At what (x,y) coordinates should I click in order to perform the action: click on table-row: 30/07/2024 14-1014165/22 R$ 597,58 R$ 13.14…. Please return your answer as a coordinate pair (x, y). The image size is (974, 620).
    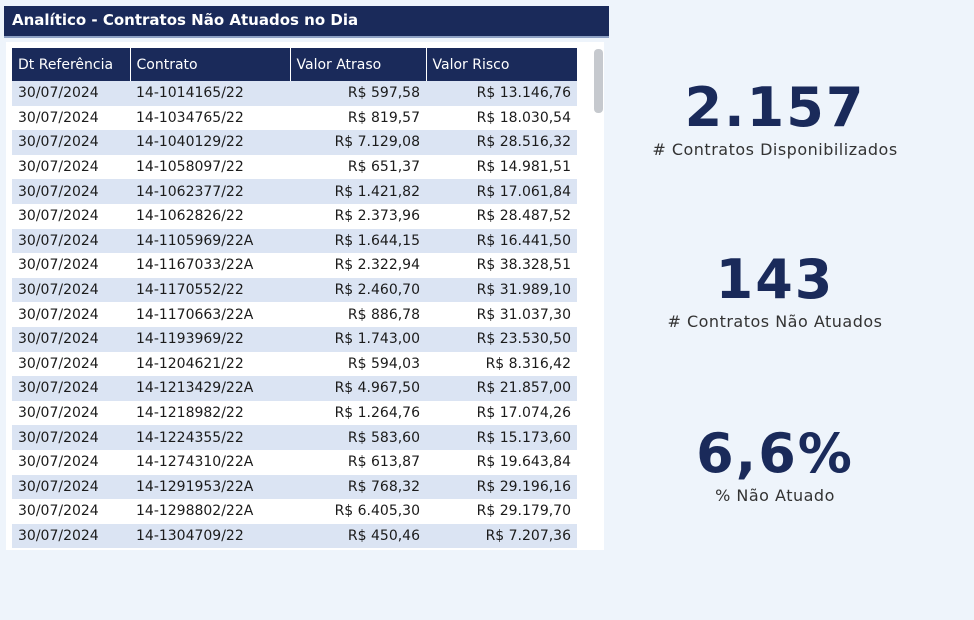
    Looking at the image, I should click on (294, 93).